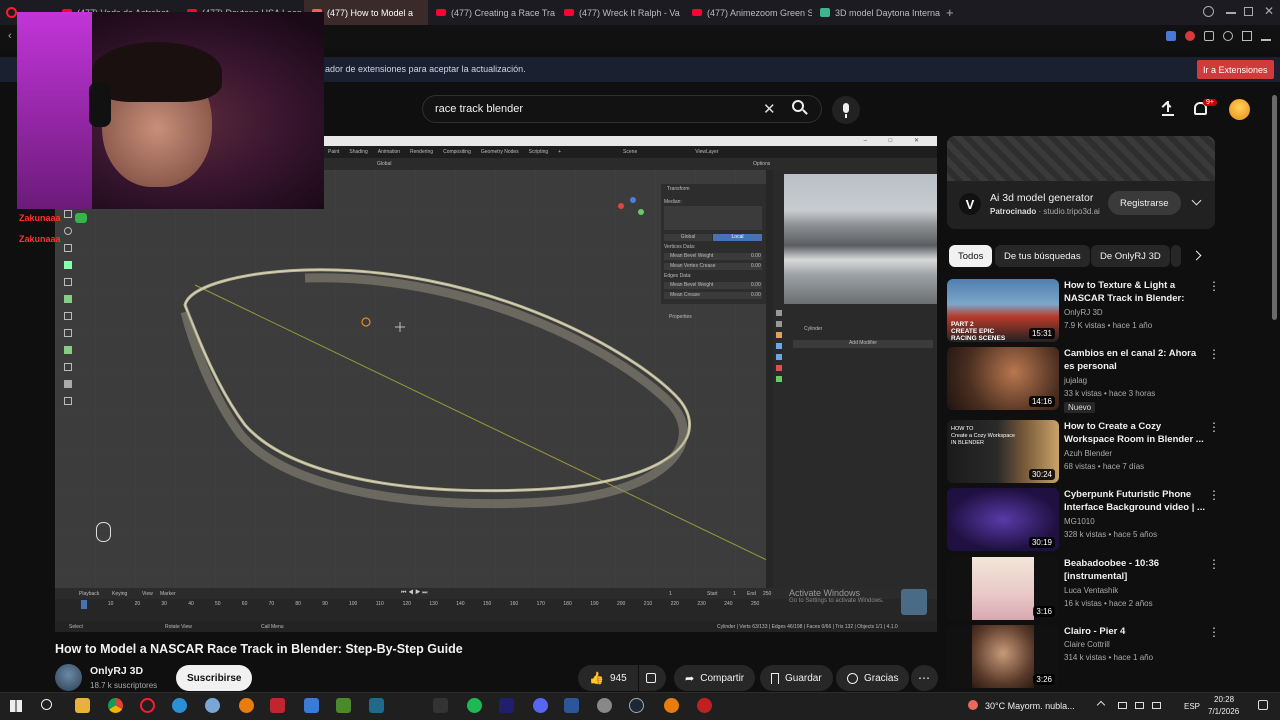 The width and height of the screenshot is (1280, 720). What do you see at coordinates (10, 36) in the screenshot?
I see `back-icon: ‹` at bounding box center [10, 36].